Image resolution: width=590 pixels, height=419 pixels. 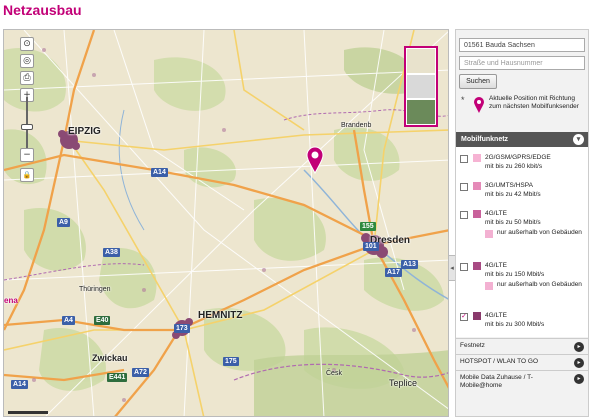 I want to click on legend-name: 2G/GSM/GPRS/EDGE, so click(x=518, y=157).